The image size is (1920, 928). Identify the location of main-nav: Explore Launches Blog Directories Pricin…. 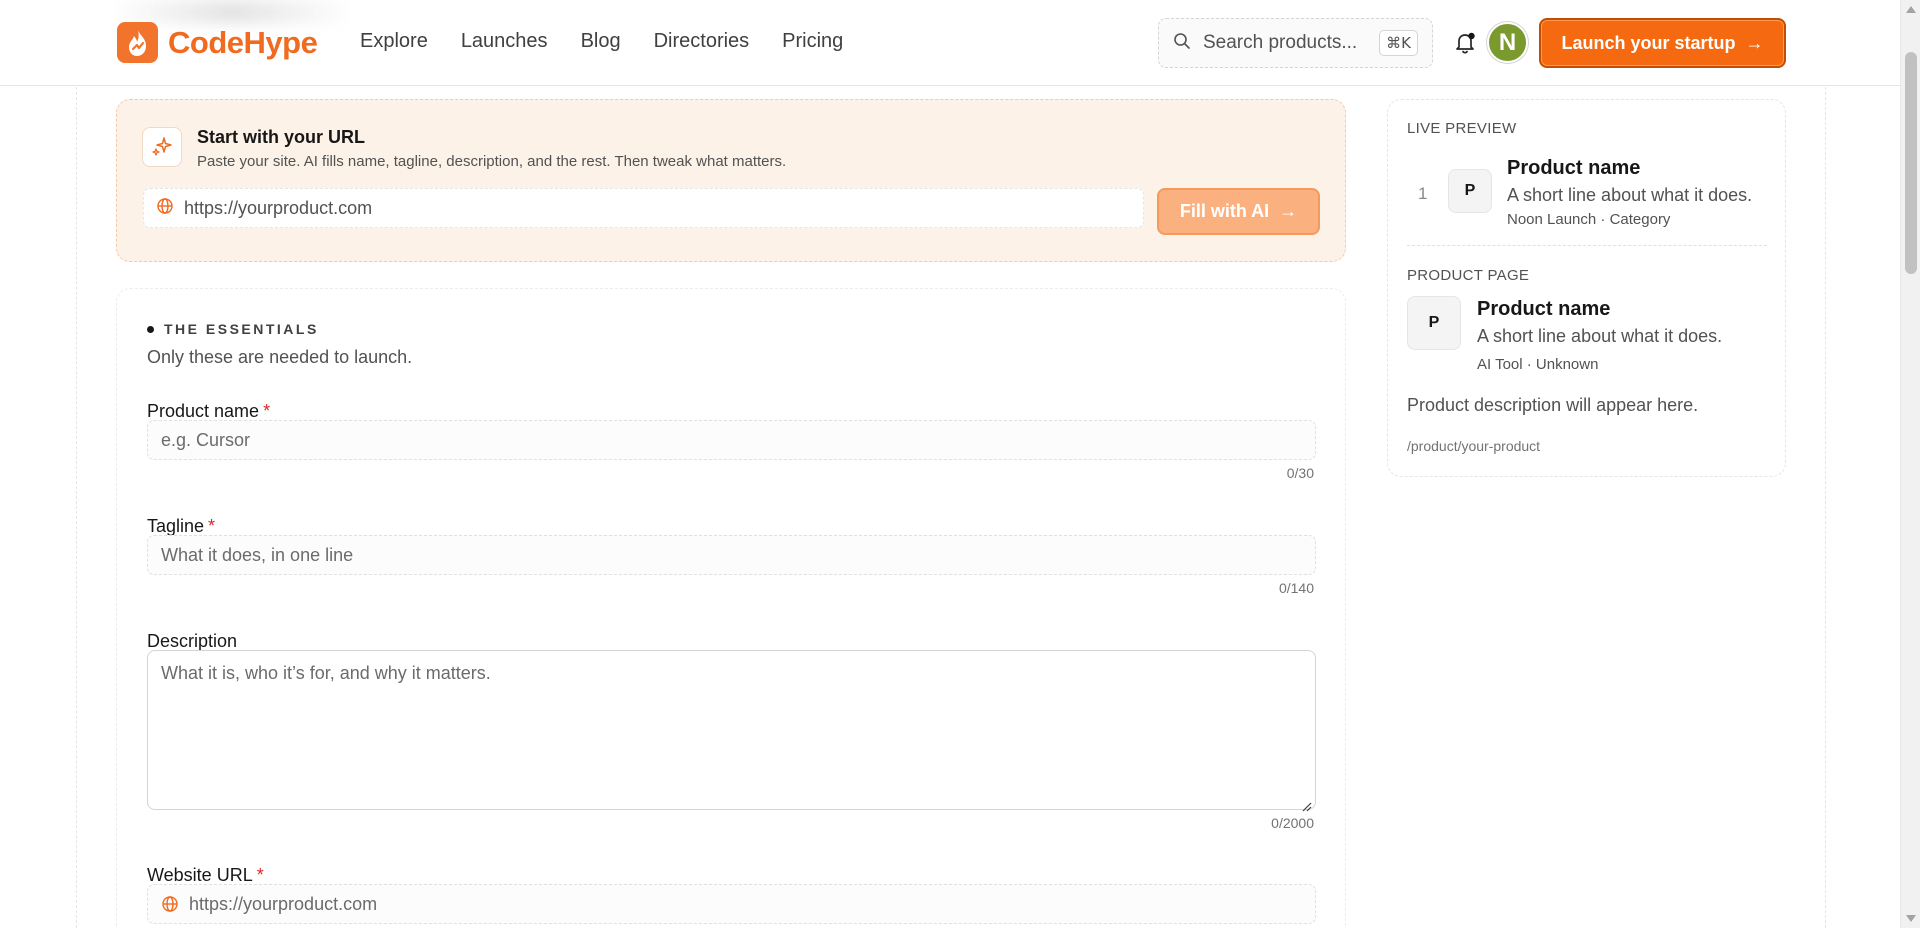
(601, 41).